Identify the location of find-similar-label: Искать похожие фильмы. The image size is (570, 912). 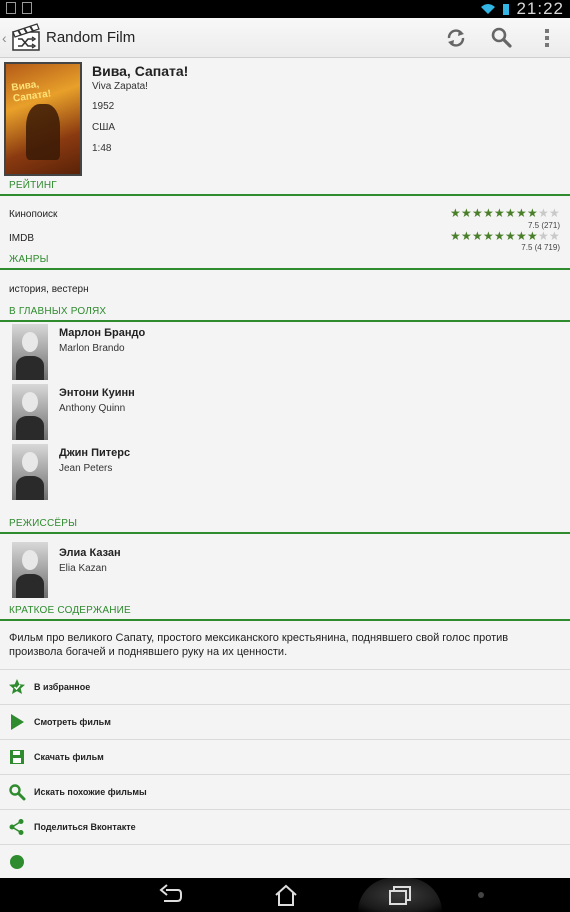
(90, 792).